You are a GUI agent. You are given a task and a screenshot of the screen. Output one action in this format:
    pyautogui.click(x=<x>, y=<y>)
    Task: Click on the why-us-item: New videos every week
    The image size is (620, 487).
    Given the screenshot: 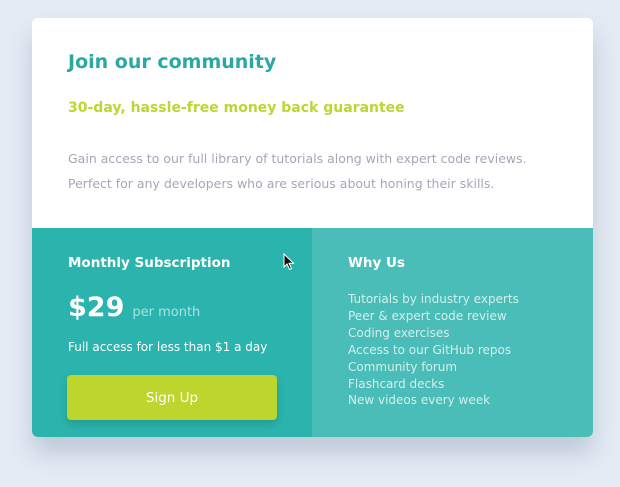 What is the action you would take?
    pyautogui.click(x=419, y=400)
    